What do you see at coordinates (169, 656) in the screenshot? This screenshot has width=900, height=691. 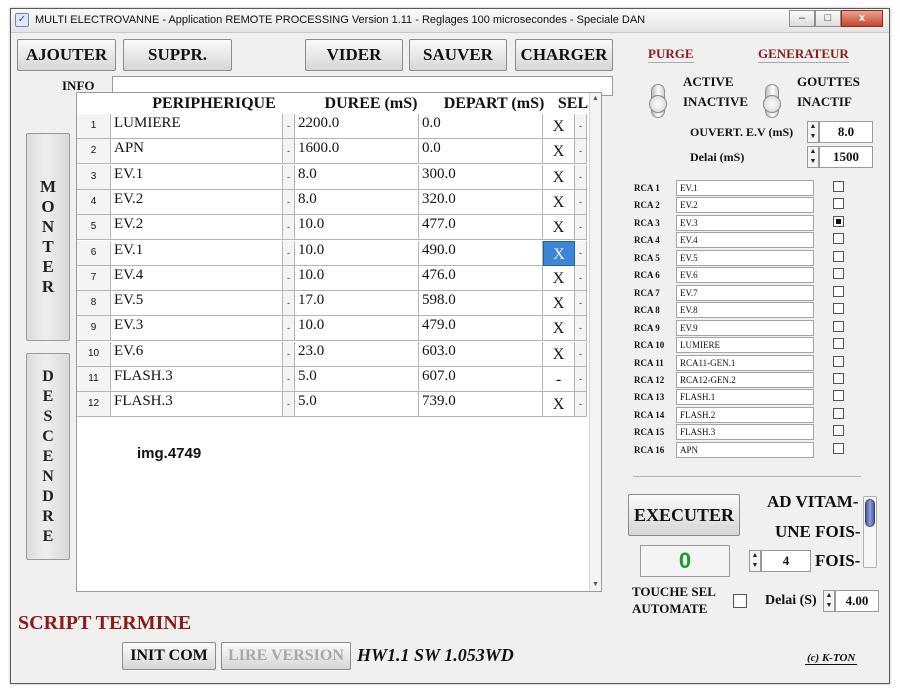 I see `init-com-button: INIT COM` at bounding box center [169, 656].